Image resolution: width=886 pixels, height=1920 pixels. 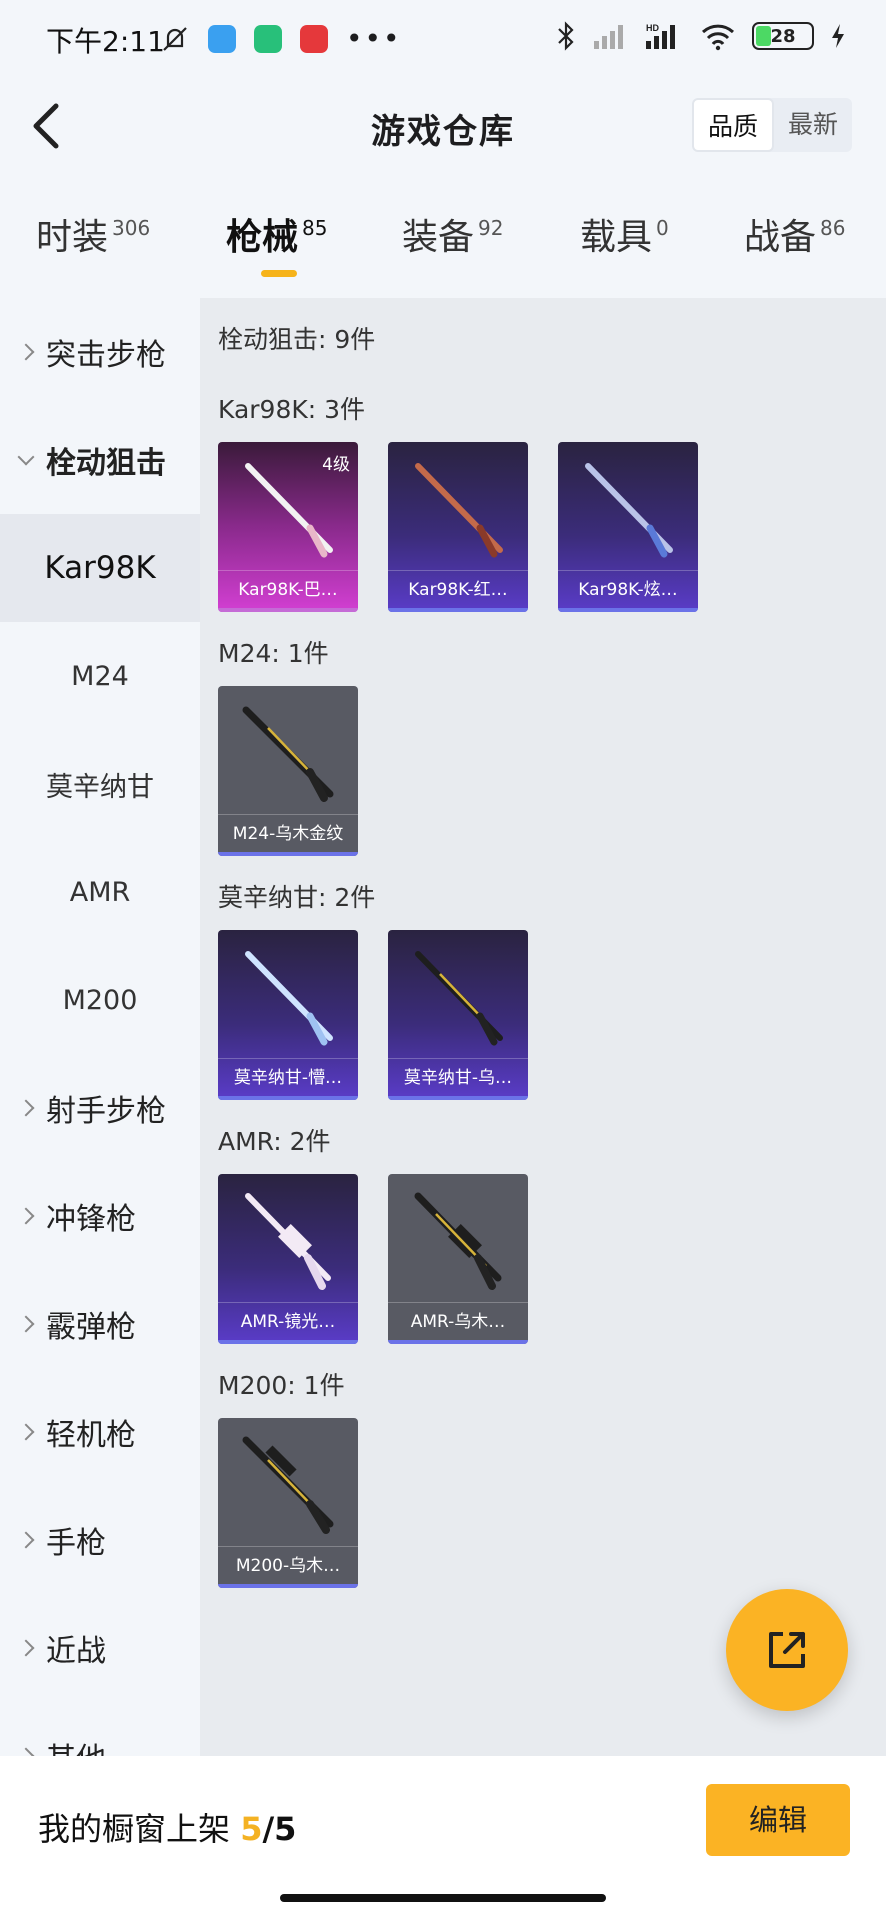 What do you see at coordinates (297, 897) in the screenshot?
I see `group-title-mosin: 莫辛纳甘: 2件` at bounding box center [297, 897].